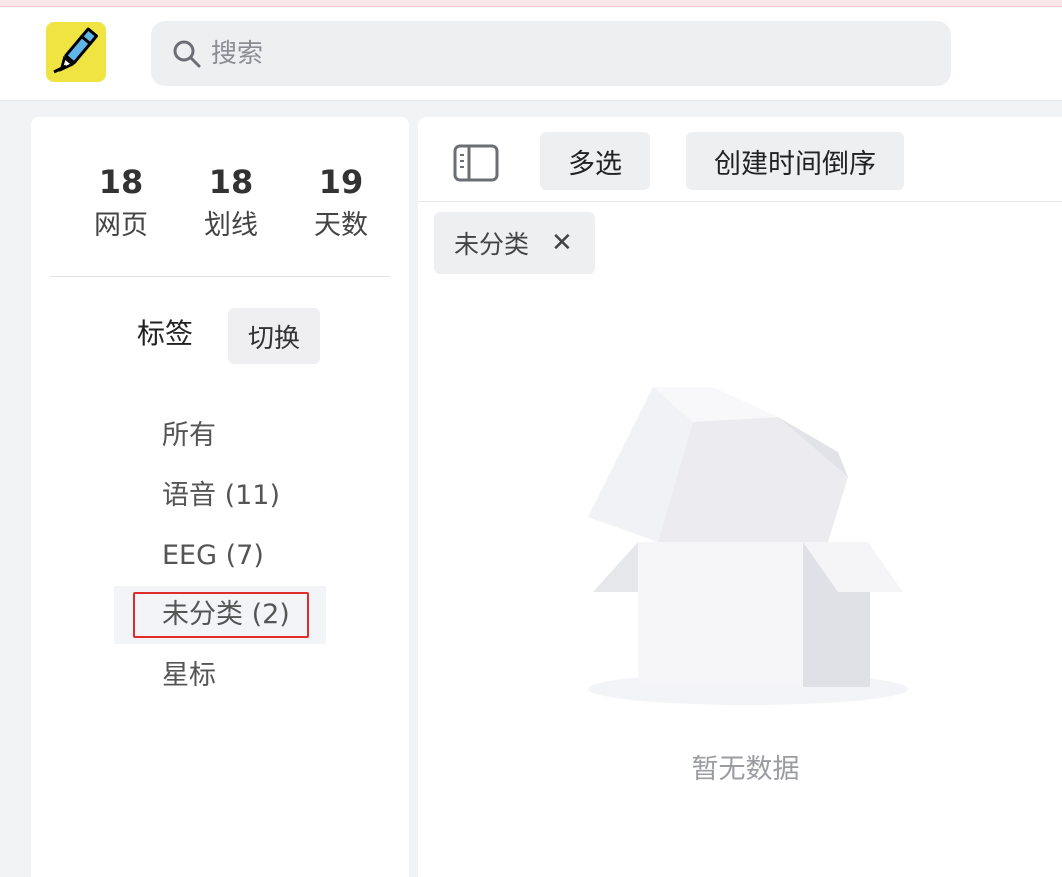  I want to click on tag-item-starred: 星标, so click(220, 676).